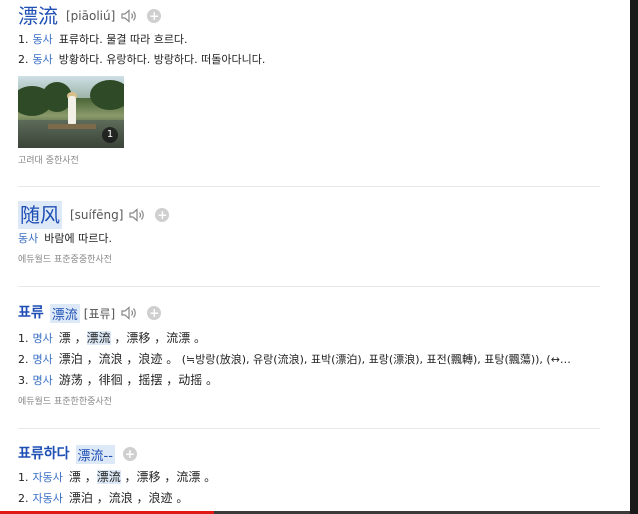 This screenshot has height=514, width=638. I want to click on entry-suifeng: 随风 [suífēng] + 동사 바람에 따르다. 에듀월드 표준중중한사전, so click(324, 234).